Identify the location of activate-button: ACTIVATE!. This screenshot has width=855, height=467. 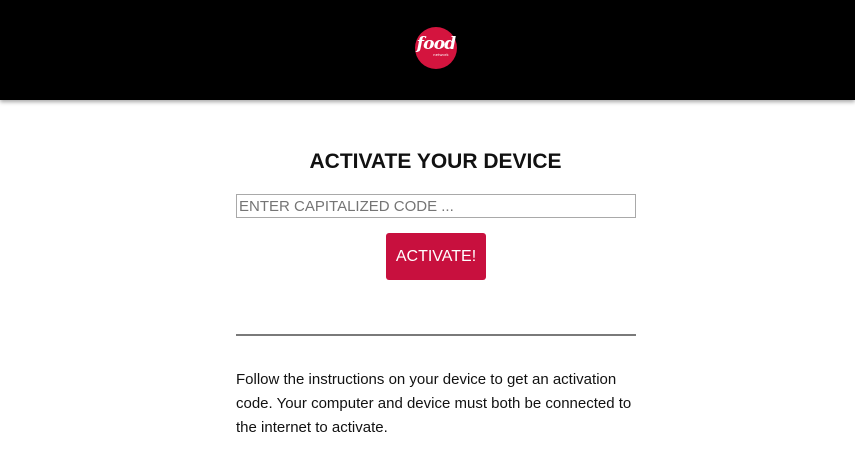
(436, 256).